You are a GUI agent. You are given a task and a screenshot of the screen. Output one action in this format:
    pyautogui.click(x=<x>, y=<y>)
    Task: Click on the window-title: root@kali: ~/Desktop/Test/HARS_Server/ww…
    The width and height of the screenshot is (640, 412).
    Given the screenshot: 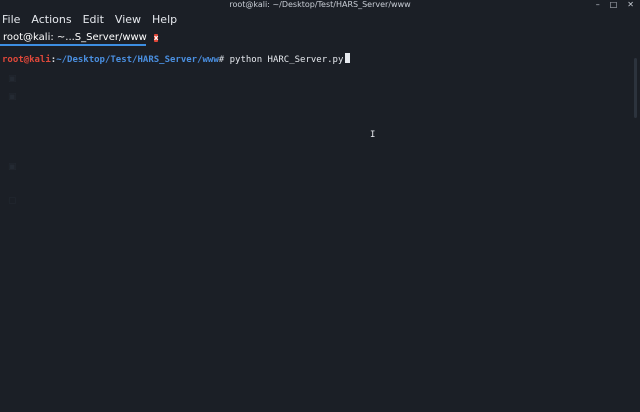 What is the action you would take?
    pyautogui.click(x=320, y=4)
    